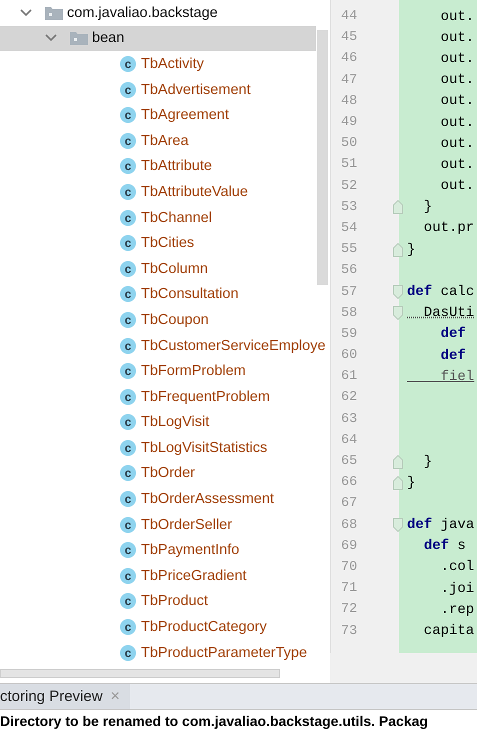 The image size is (477, 734). Describe the element at coordinates (349, 631) in the screenshot. I see `line-number: 73` at that location.